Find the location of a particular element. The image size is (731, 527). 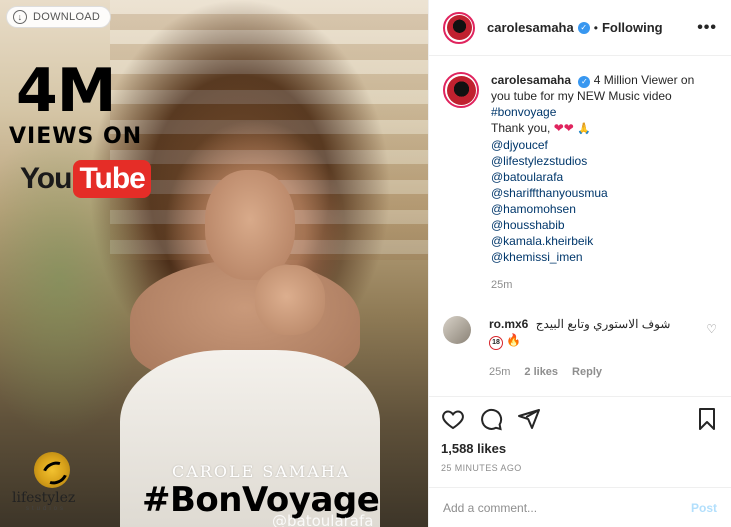

post-comment-button: Post is located at coordinates (704, 508).